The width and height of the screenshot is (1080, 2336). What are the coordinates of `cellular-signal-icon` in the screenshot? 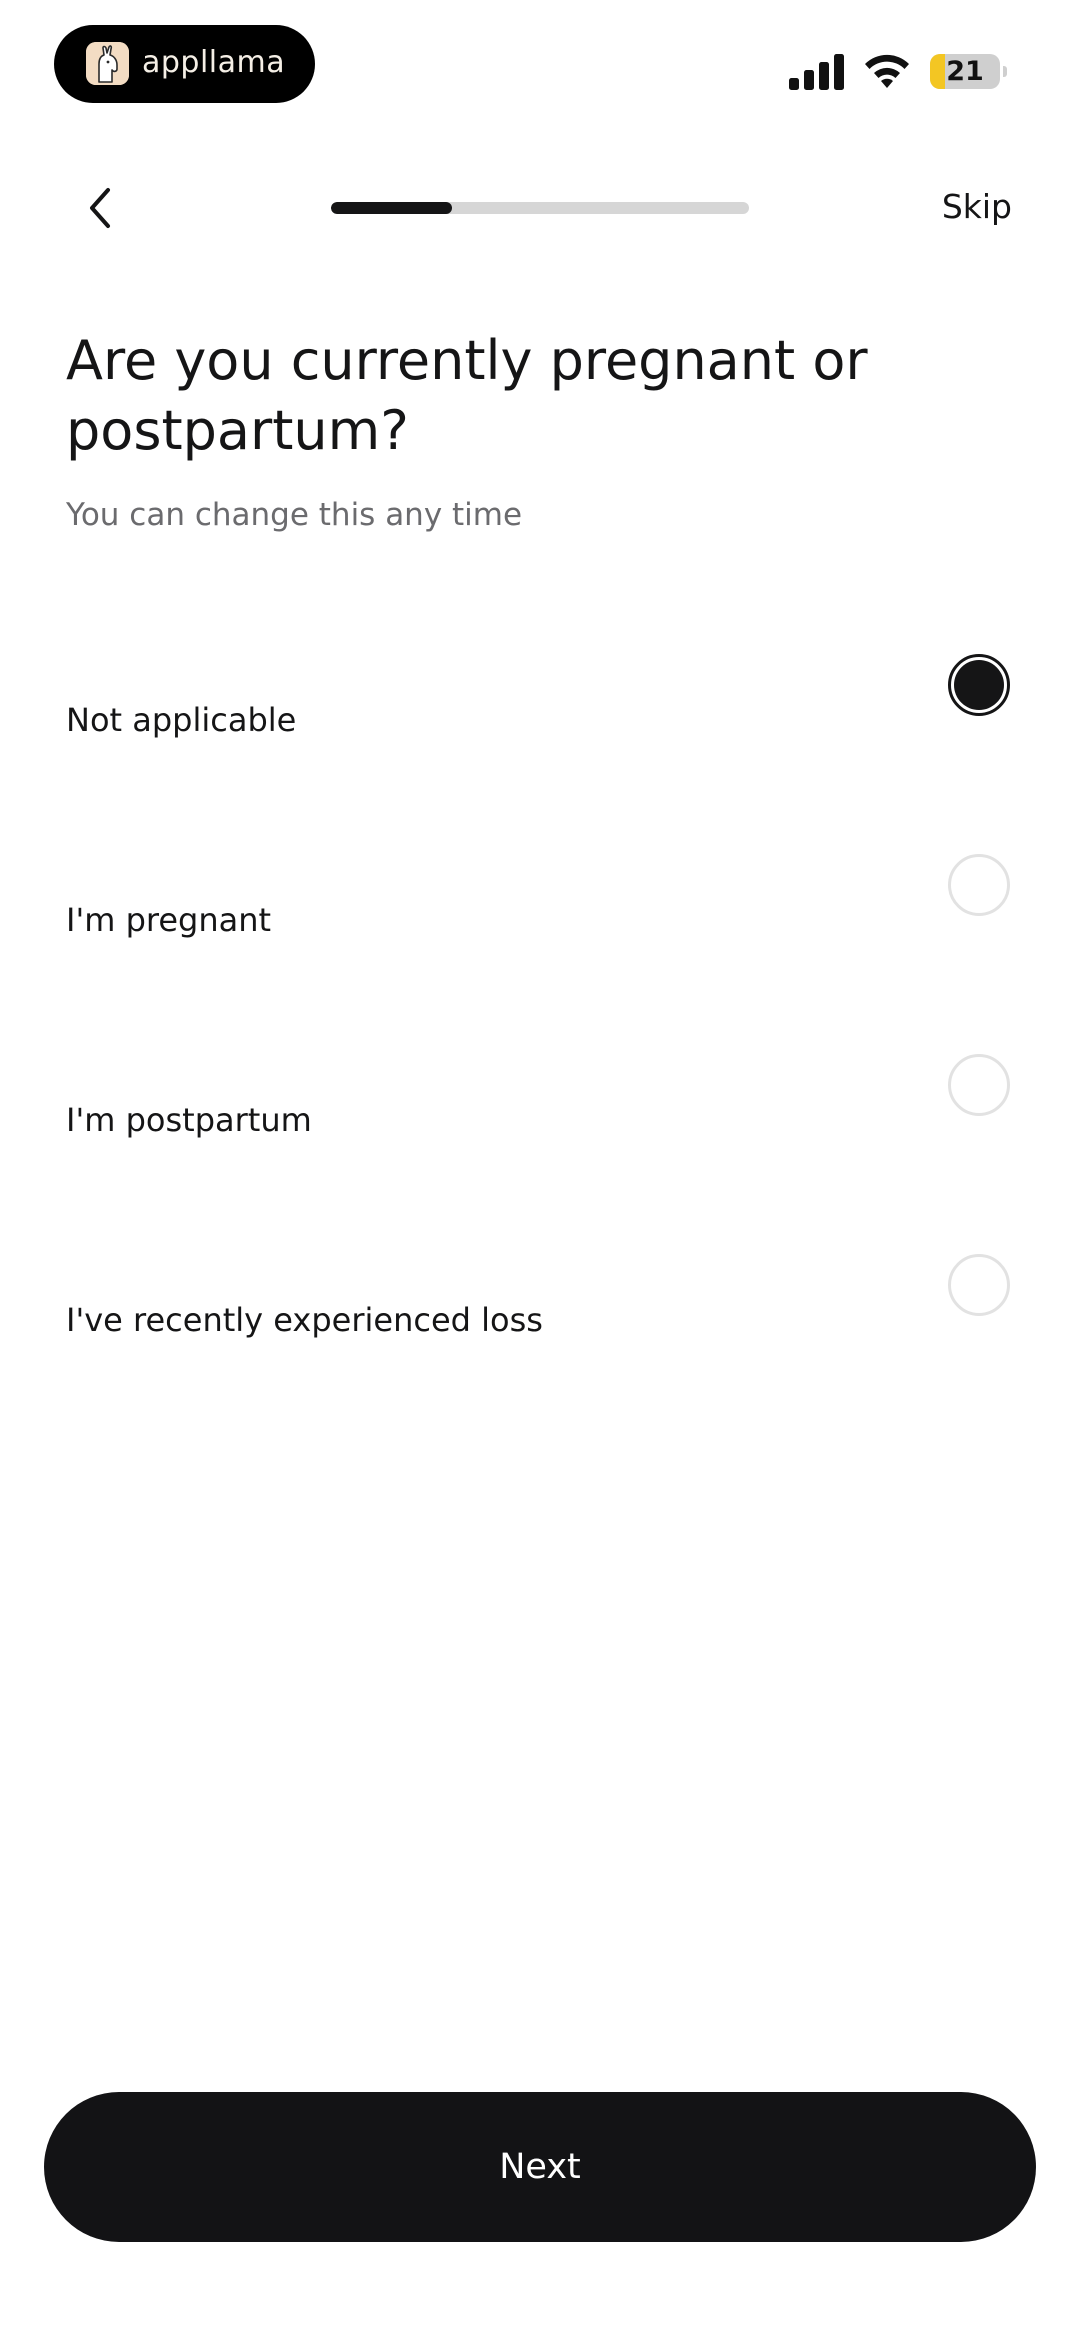 It's located at (816, 72).